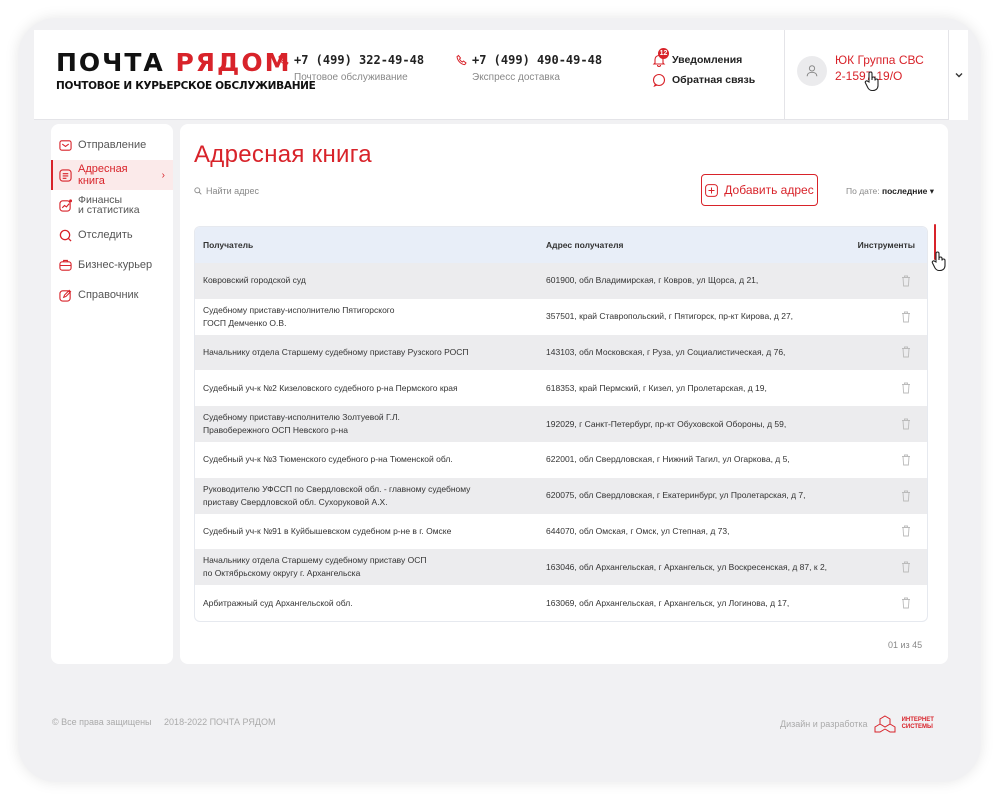 The width and height of the screenshot is (999, 800). What do you see at coordinates (879, 60) in the screenshot?
I see `user-company: ЮК Группа СВС` at bounding box center [879, 60].